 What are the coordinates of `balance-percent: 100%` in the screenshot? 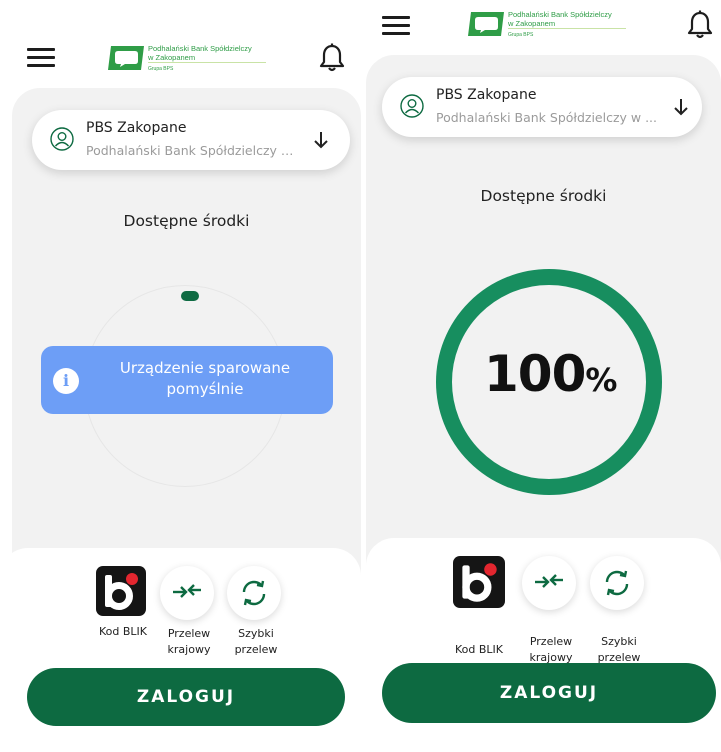 It's located at (550, 374).